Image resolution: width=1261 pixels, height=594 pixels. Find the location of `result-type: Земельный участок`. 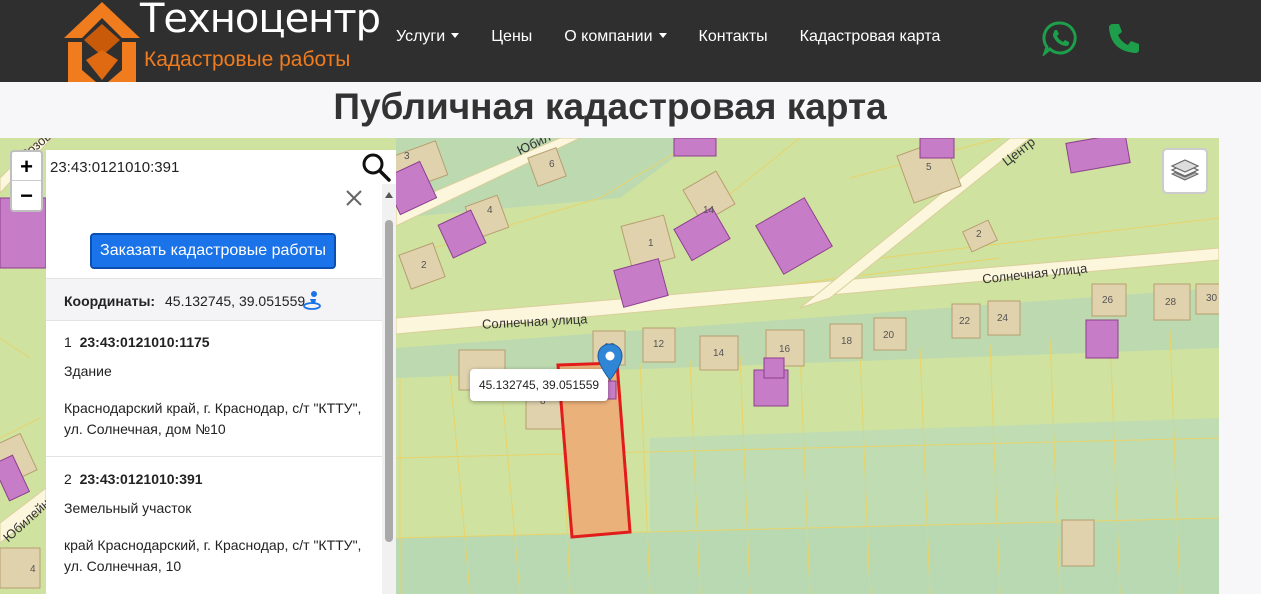

result-type: Земельный участок is located at coordinates (128, 508).